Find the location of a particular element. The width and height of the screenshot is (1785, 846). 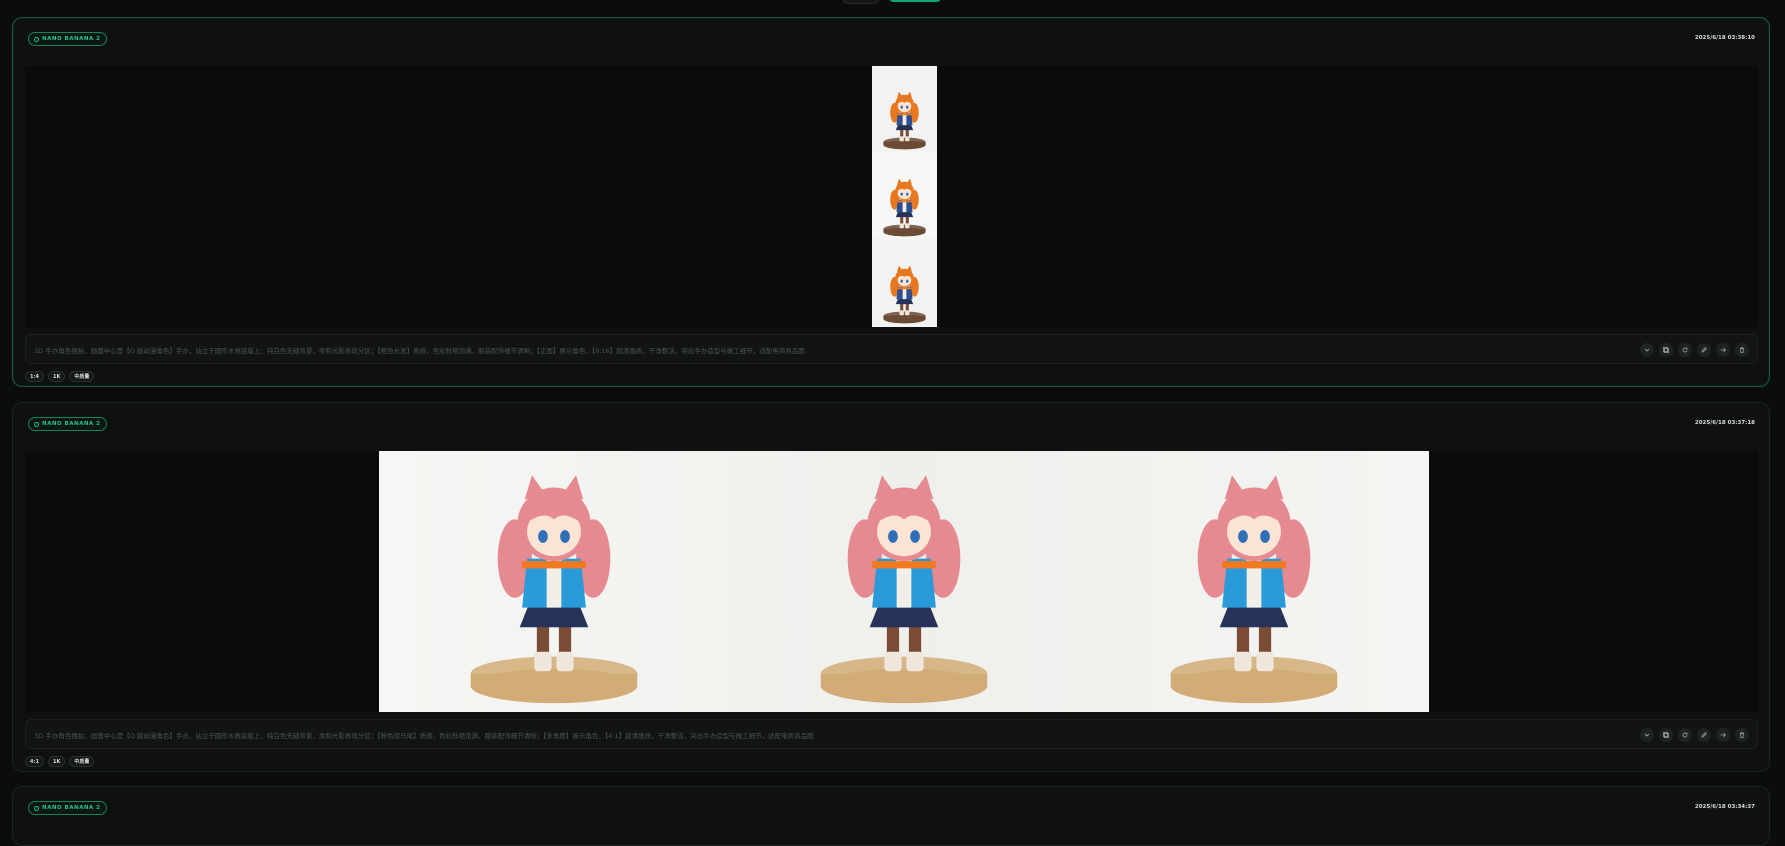

tag-list: 4:1 1K 中质量 is located at coordinates (60, 761).